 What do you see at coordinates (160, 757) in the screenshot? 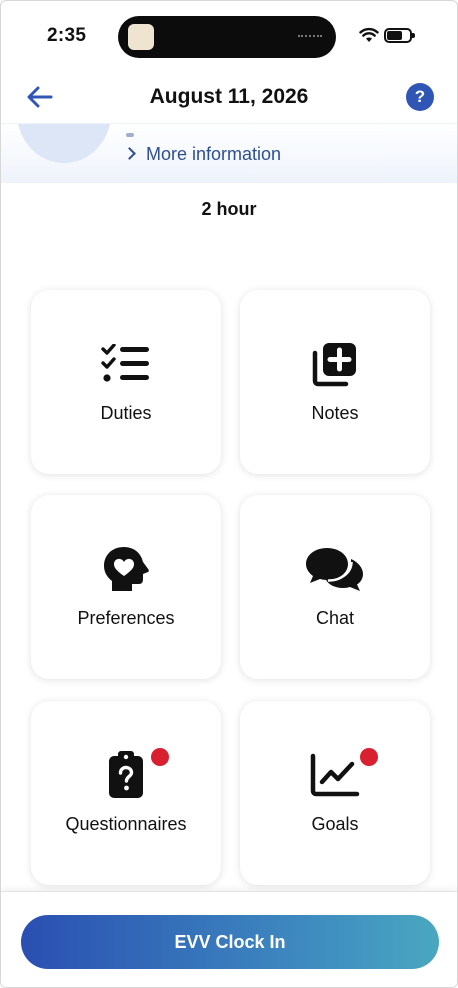
I see `questionnaires-notification-badge` at bounding box center [160, 757].